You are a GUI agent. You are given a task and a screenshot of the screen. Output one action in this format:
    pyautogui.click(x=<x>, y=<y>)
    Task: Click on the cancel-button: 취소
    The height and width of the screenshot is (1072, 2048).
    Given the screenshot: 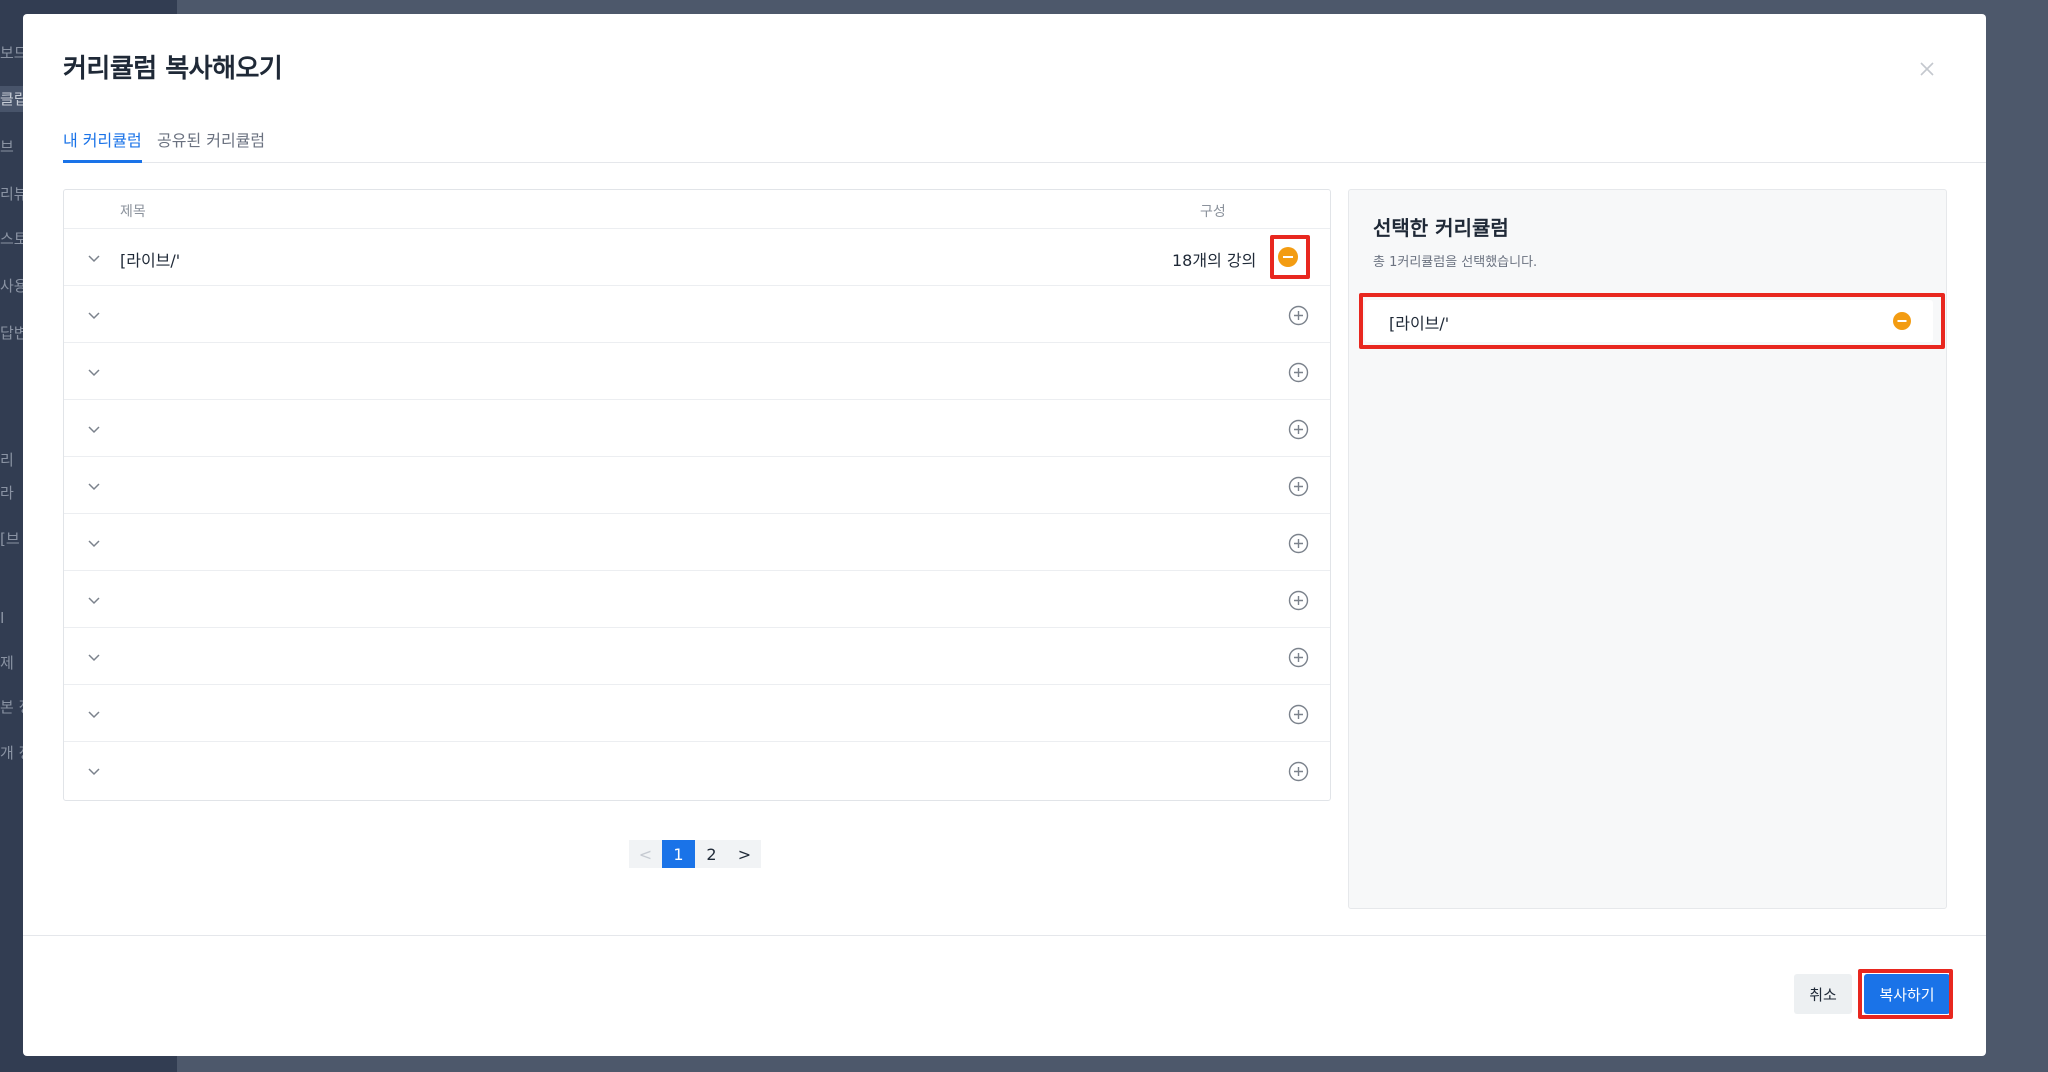 What is the action you would take?
    pyautogui.click(x=1823, y=994)
    